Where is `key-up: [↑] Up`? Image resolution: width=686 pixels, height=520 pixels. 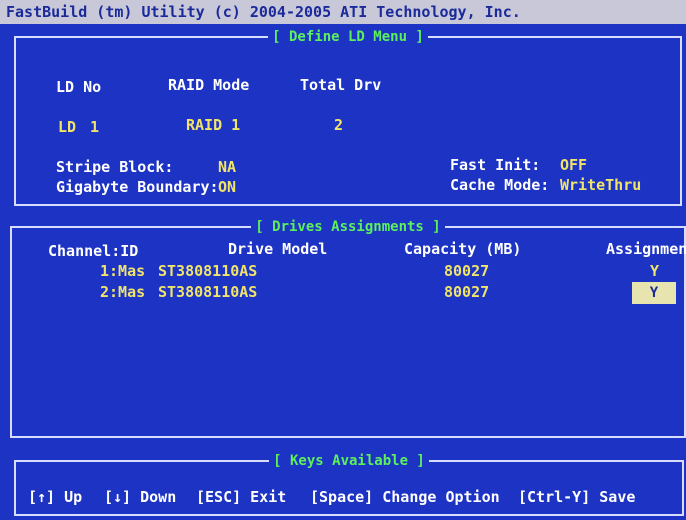 key-up: [↑] Up is located at coordinates (55, 497).